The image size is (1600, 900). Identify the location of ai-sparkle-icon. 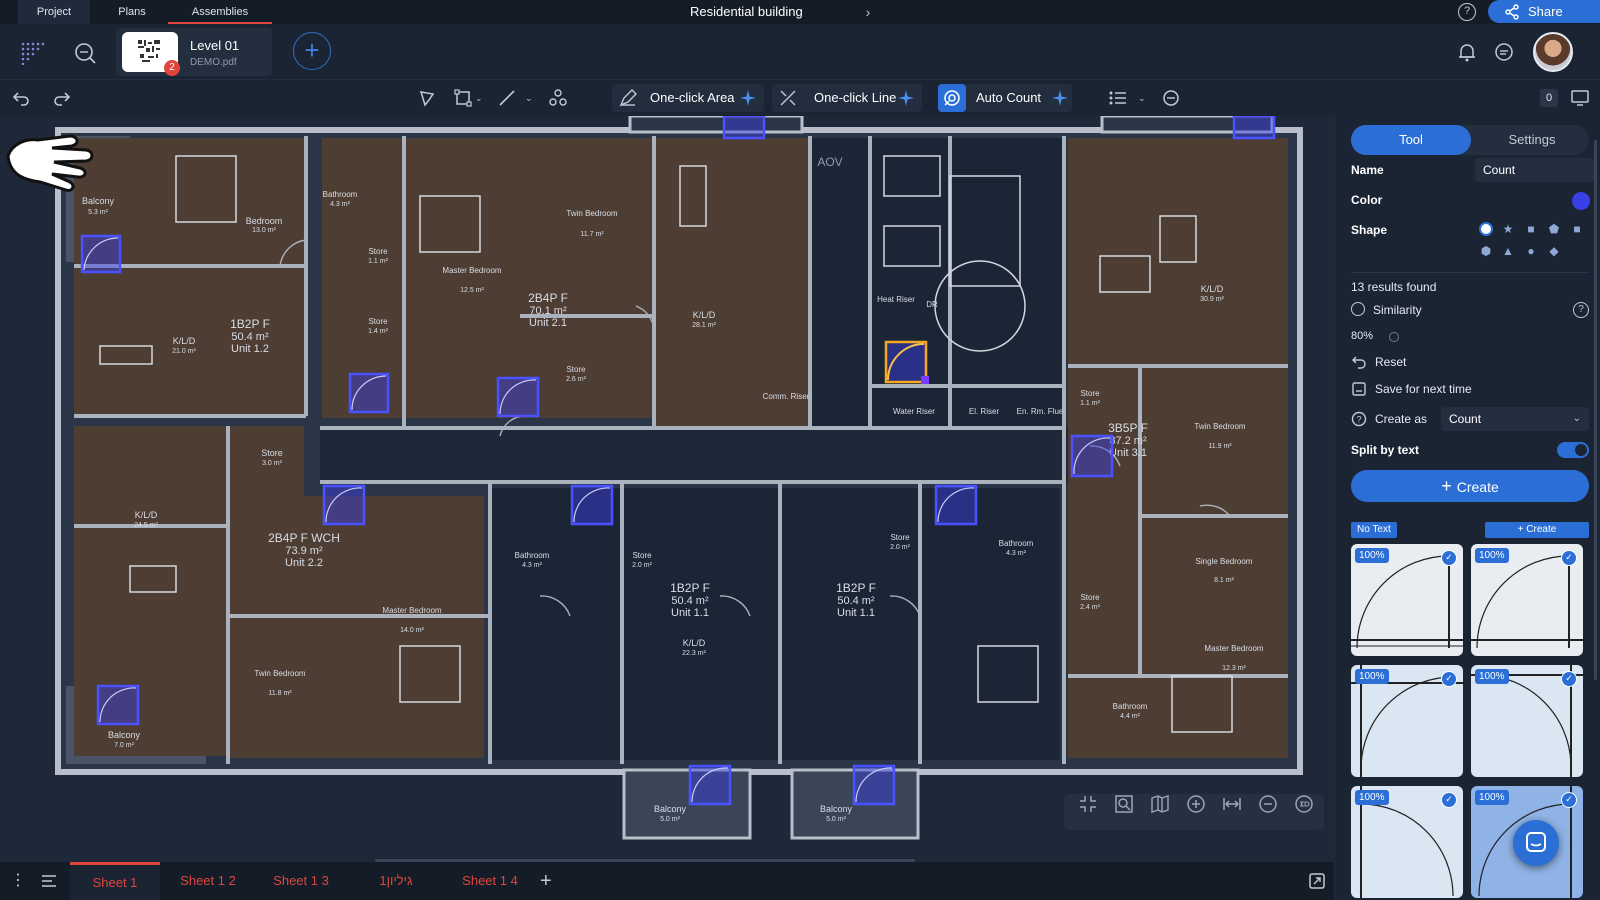
(1060, 98).